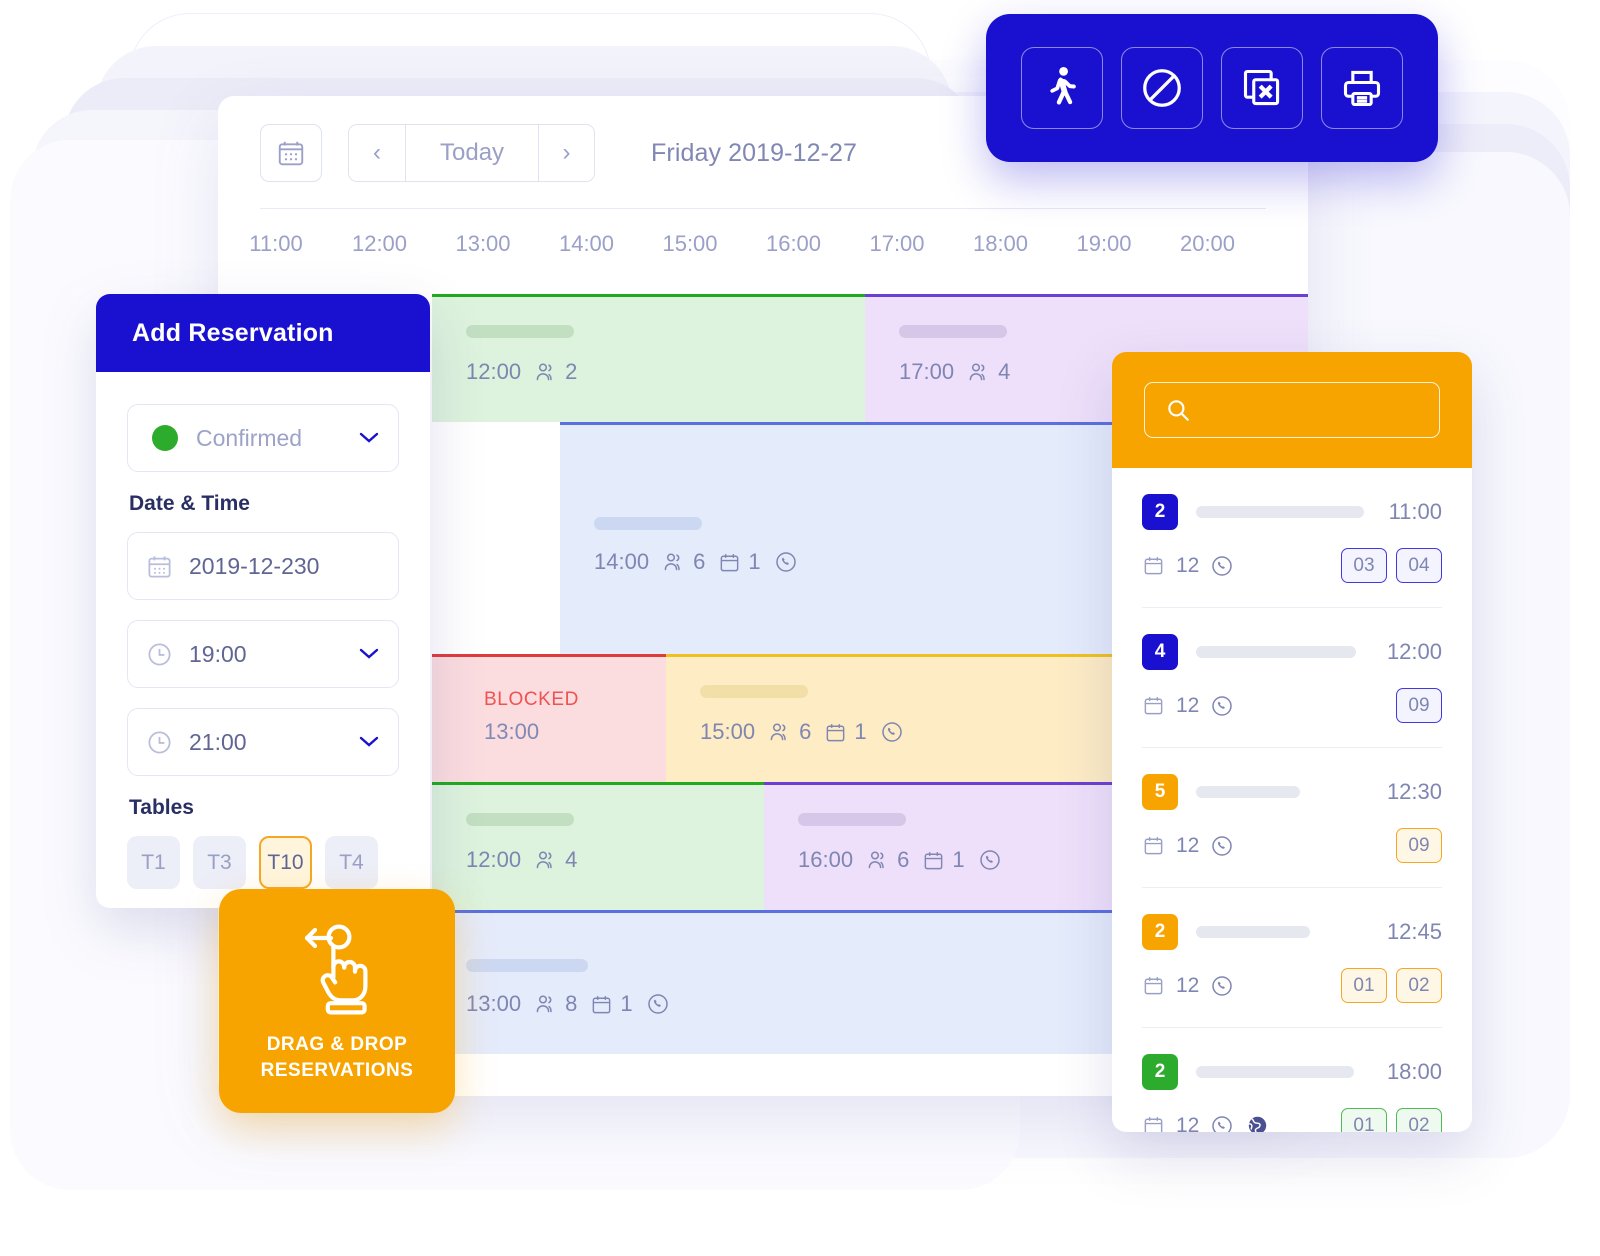 This screenshot has height=1256, width=1600. What do you see at coordinates (598, 846) in the screenshot?
I see `reservation-block: 12:00 4` at bounding box center [598, 846].